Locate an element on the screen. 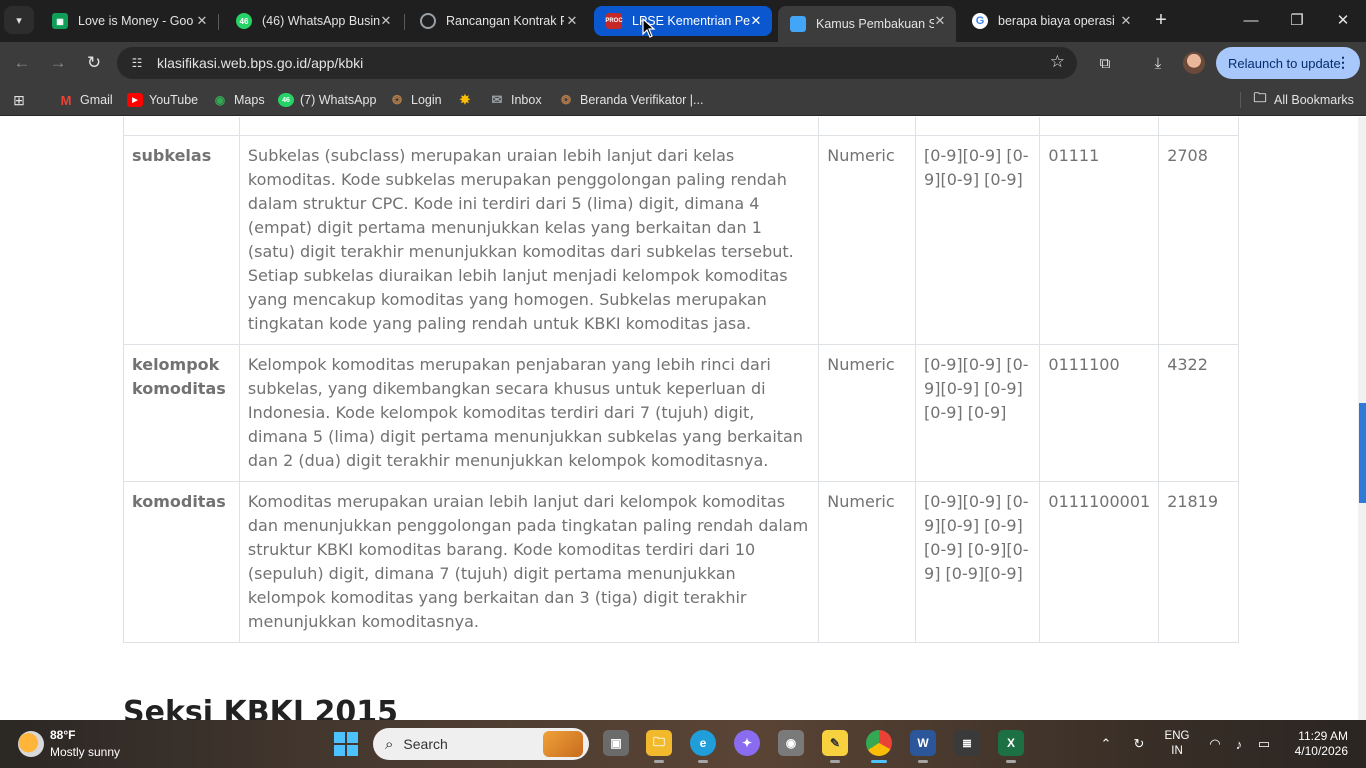  tab-rancangan-kontrak: Rancangan Kontrak P ✕ is located at coordinates (498, 21).